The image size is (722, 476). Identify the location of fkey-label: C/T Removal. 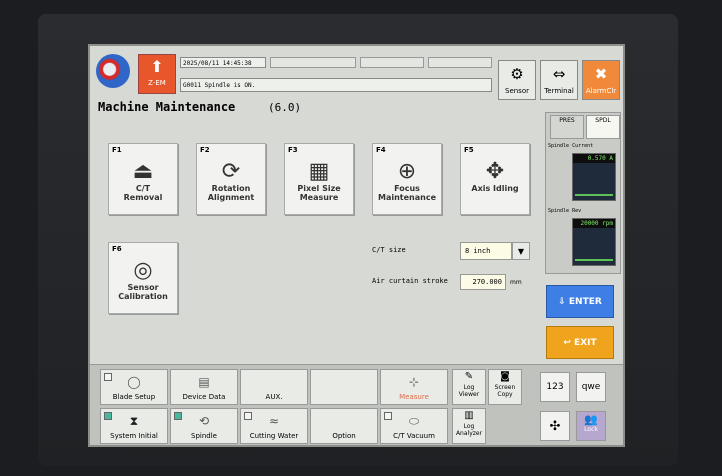
(143, 193).